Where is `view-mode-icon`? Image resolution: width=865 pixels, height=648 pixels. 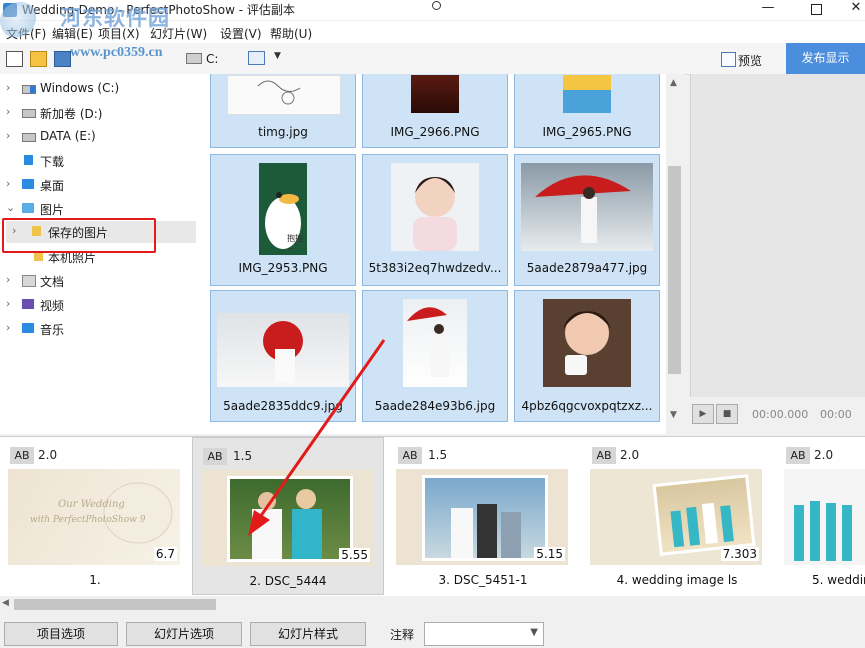 view-mode-icon is located at coordinates (256, 58).